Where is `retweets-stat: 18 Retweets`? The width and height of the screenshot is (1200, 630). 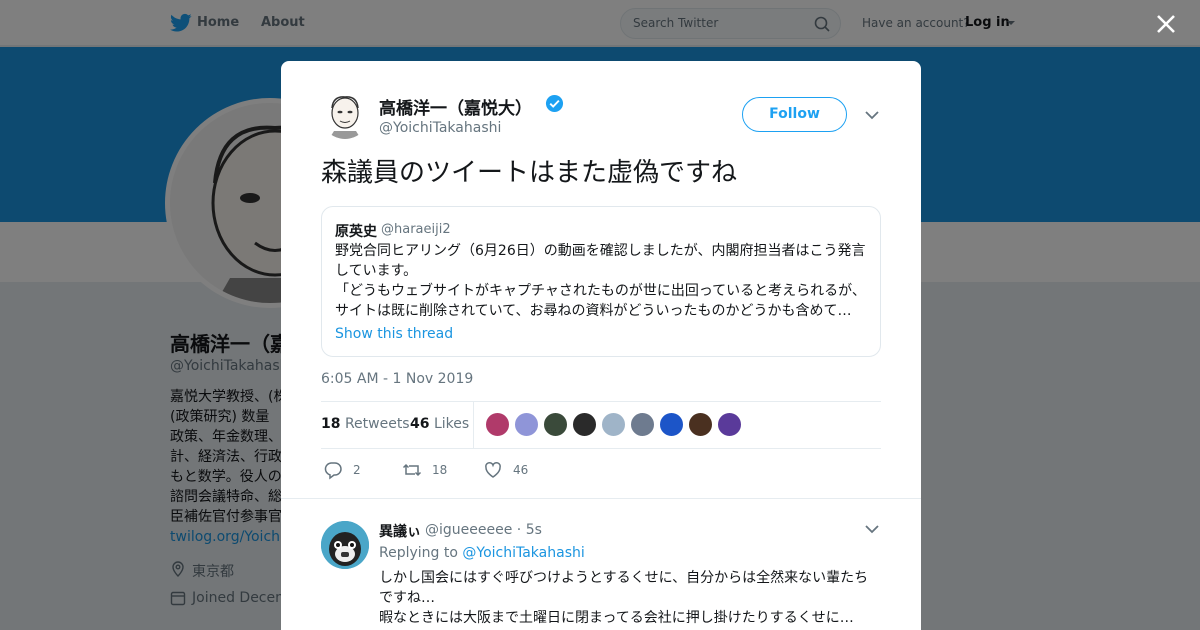 retweets-stat: 18 Retweets is located at coordinates (365, 424).